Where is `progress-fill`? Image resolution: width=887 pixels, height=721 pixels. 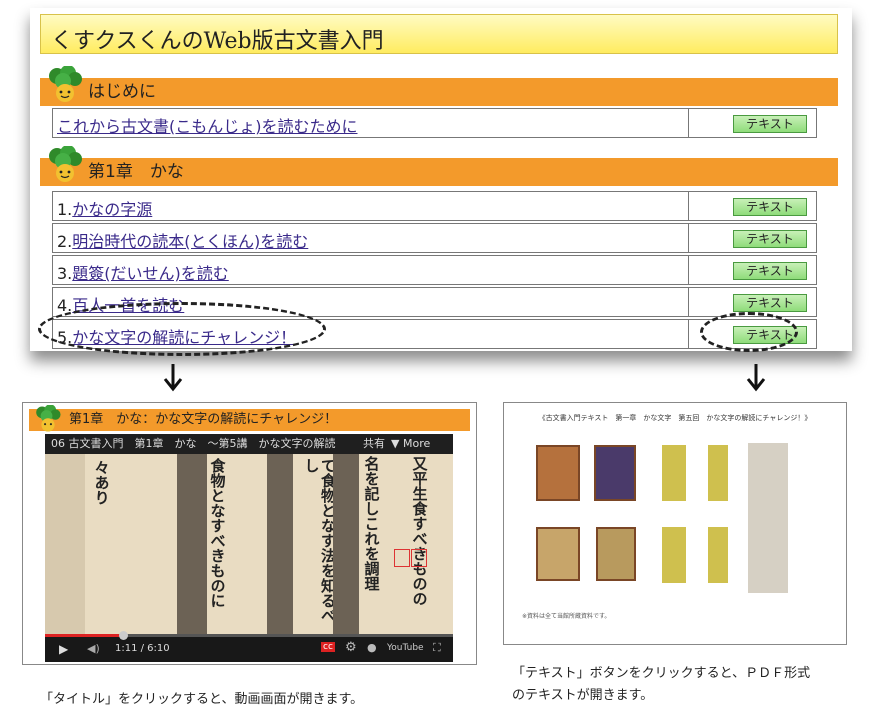 progress-fill is located at coordinates (84, 635).